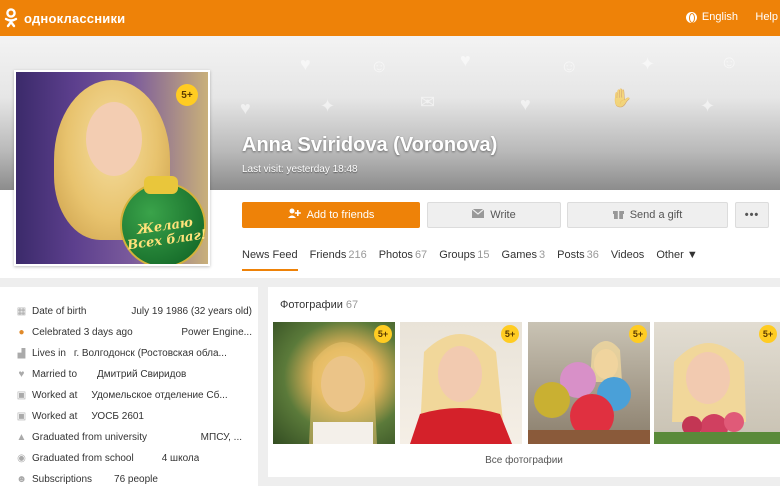 The image size is (780, 486). Describe the element at coordinates (352, 305) in the screenshot. I see `photos-count: 67` at that location.